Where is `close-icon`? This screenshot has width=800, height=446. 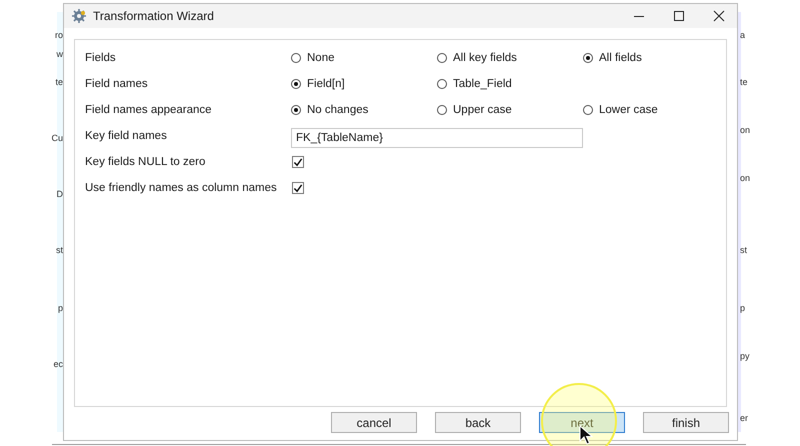 close-icon is located at coordinates (719, 16).